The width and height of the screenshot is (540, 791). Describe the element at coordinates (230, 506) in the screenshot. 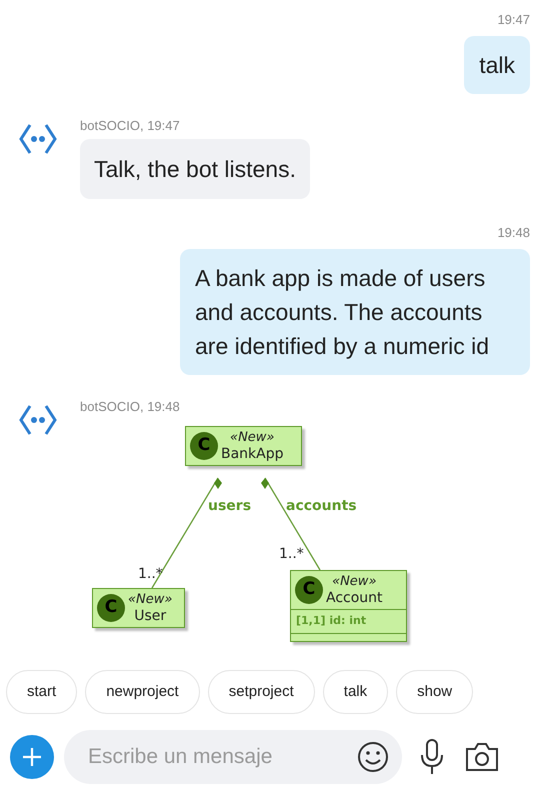

I see `association-label: users` at that location.